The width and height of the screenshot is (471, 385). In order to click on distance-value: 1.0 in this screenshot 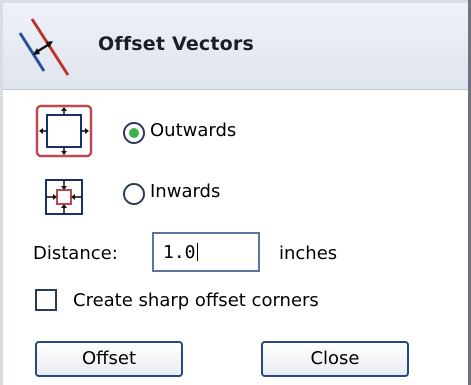, I will do `click(179, 252)`.